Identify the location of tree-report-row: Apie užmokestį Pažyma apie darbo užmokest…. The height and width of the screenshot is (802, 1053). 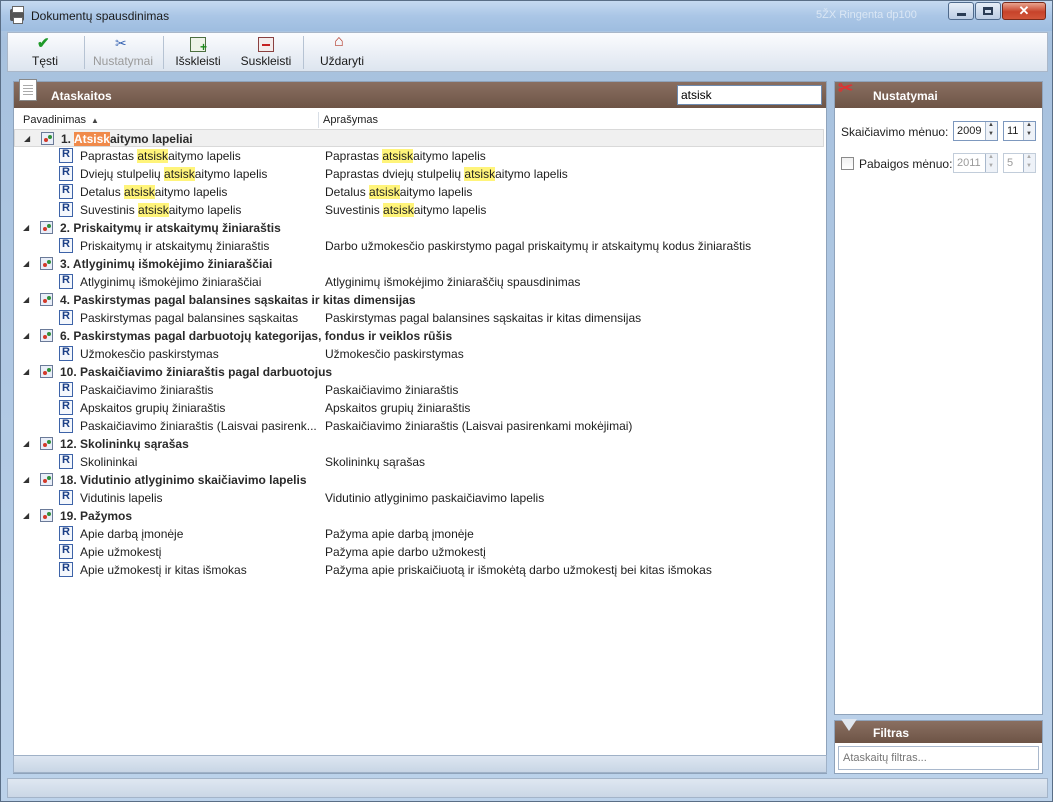
(419, 552).